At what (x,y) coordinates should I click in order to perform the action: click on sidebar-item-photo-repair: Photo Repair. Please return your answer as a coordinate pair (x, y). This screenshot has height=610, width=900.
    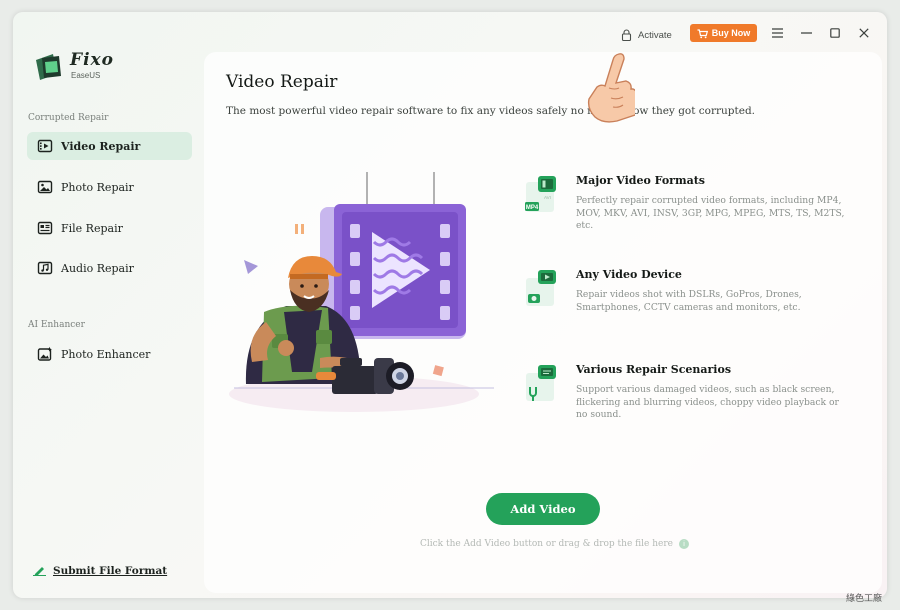
    Looking at the image, I should click on (109, 187).